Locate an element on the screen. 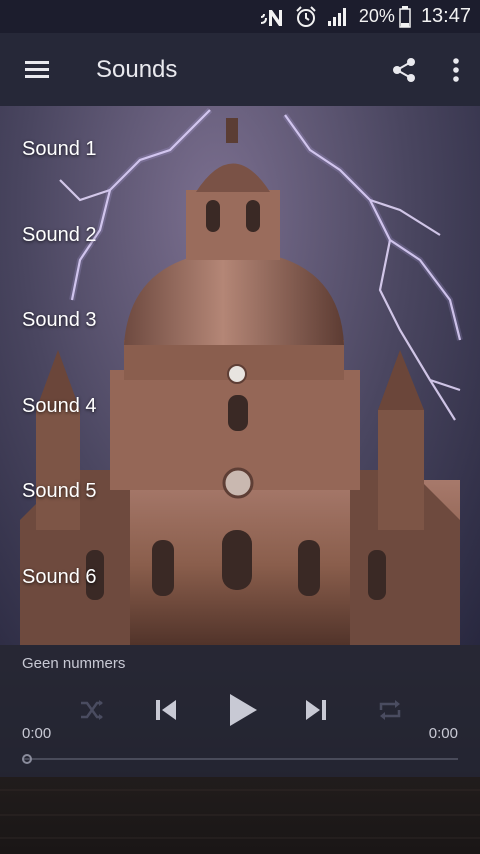 The width and height of the screenshot is (480, 854). shuffle-icon is located at coordinates (92, 710).